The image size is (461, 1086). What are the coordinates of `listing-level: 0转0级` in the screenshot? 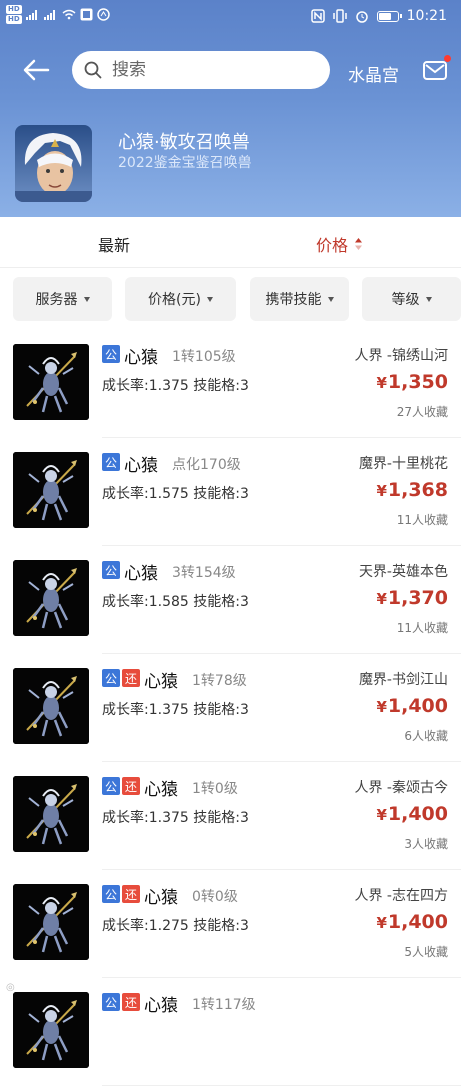 It's located at (215, 897).